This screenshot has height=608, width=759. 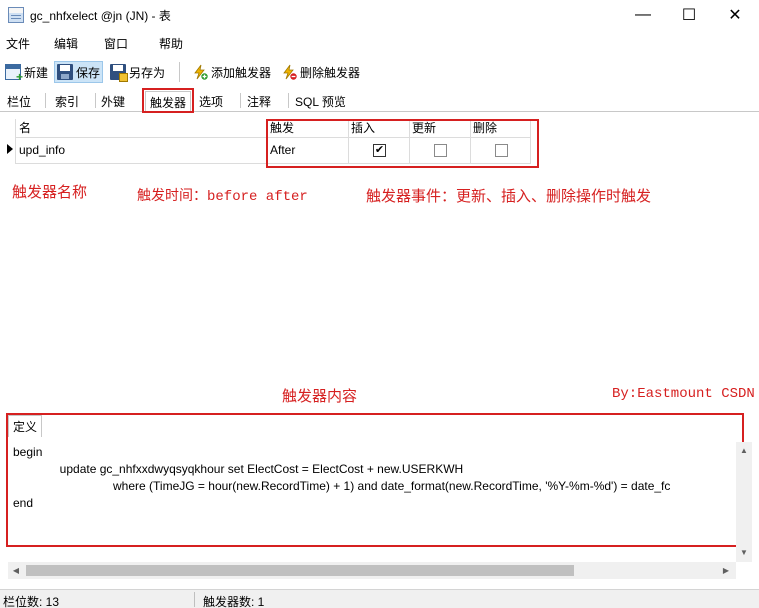 I want to click on editor-horizontal-scrollbar: ◀ ▶, so click(x=372, y=570).